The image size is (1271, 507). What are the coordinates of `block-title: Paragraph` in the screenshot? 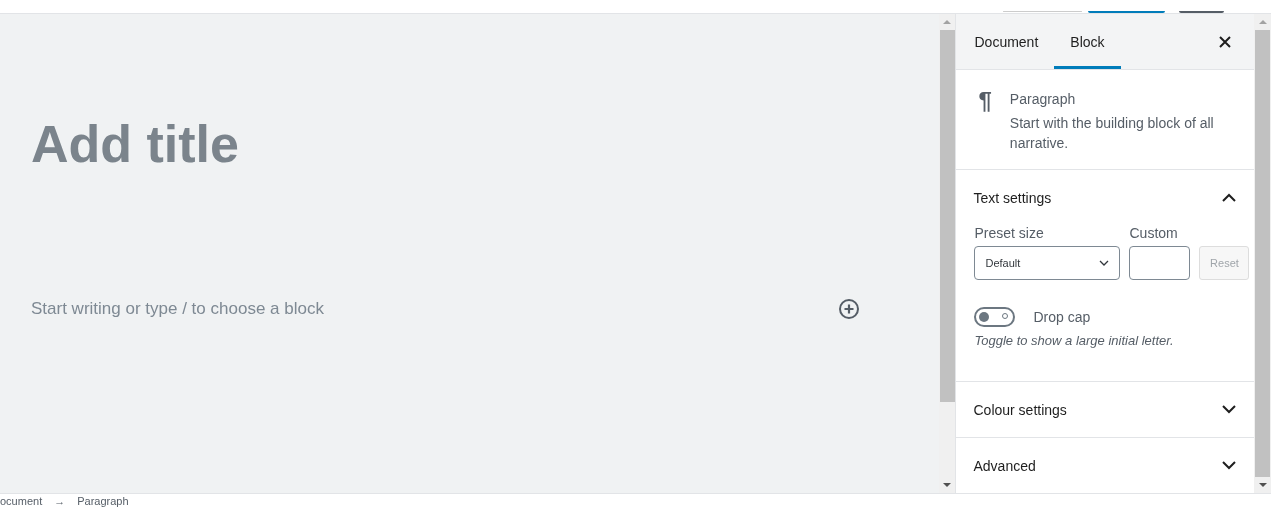 It's located at (1043, 99).